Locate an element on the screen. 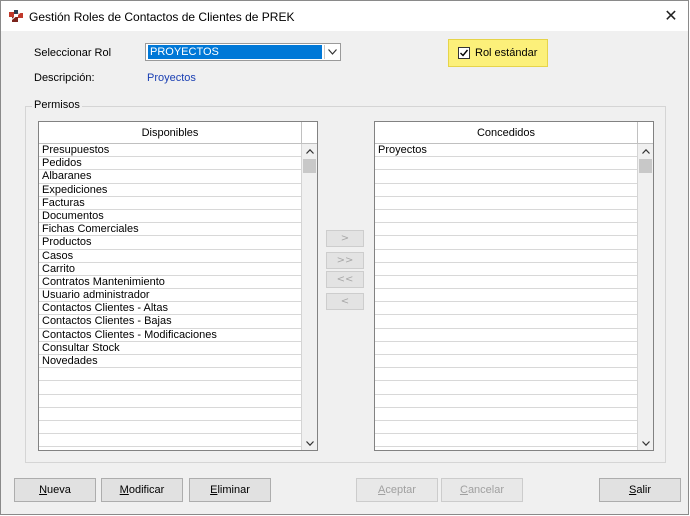  chevron-down-icon is located at coordinates (331, 52).